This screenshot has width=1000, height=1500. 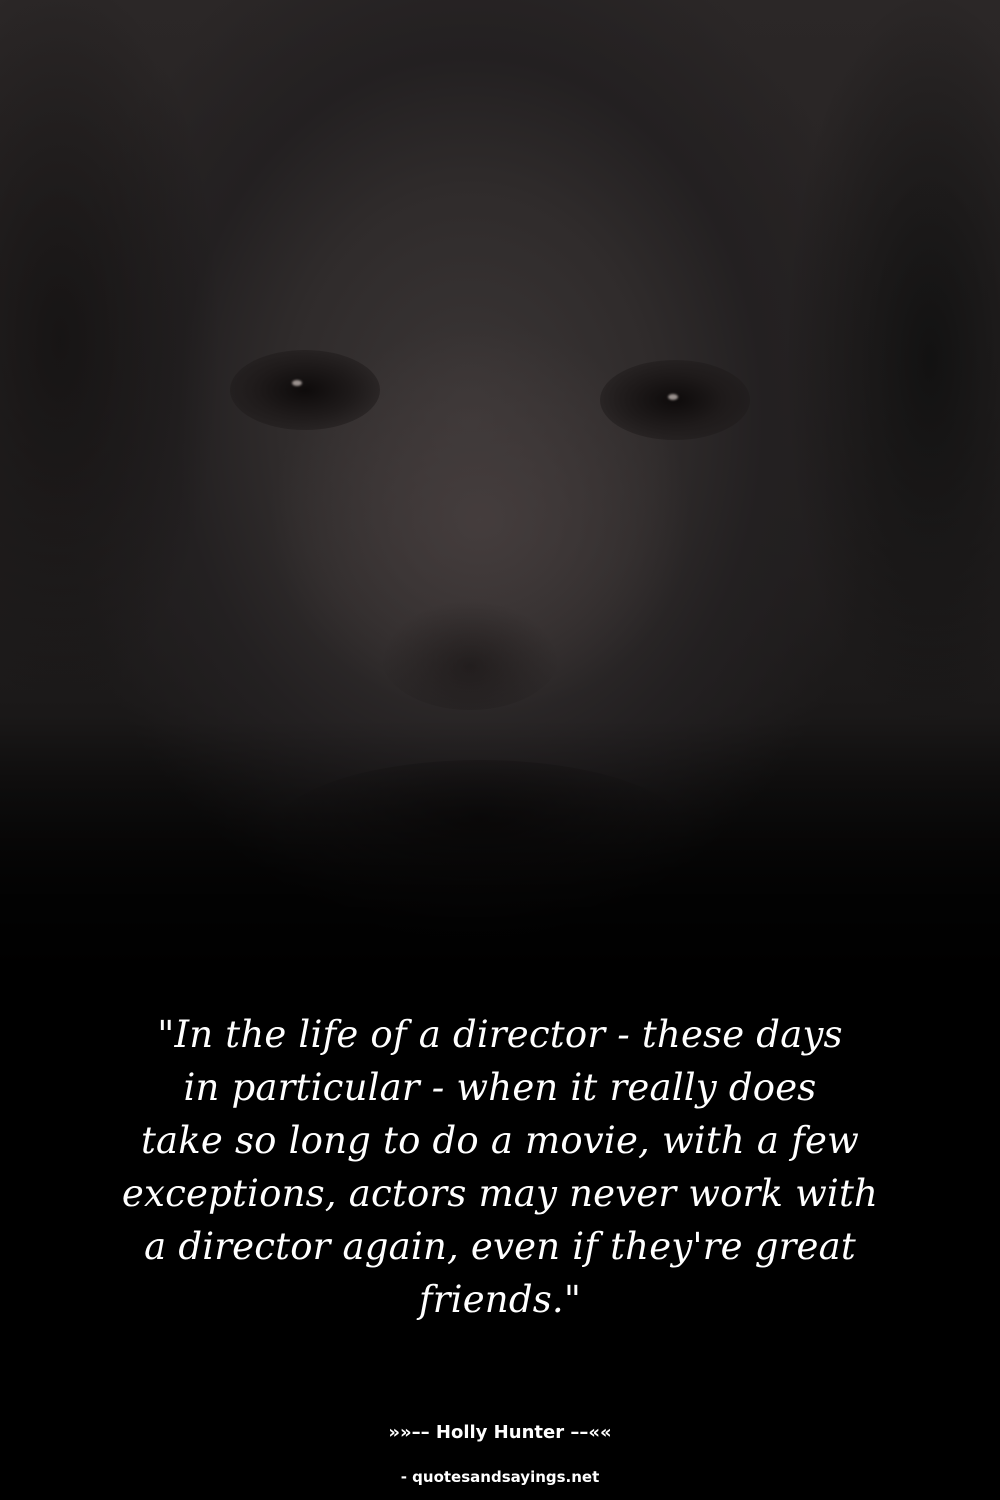 I want to click on quote-line: "In the life of a director - these days, so click(x=500, y=1034).